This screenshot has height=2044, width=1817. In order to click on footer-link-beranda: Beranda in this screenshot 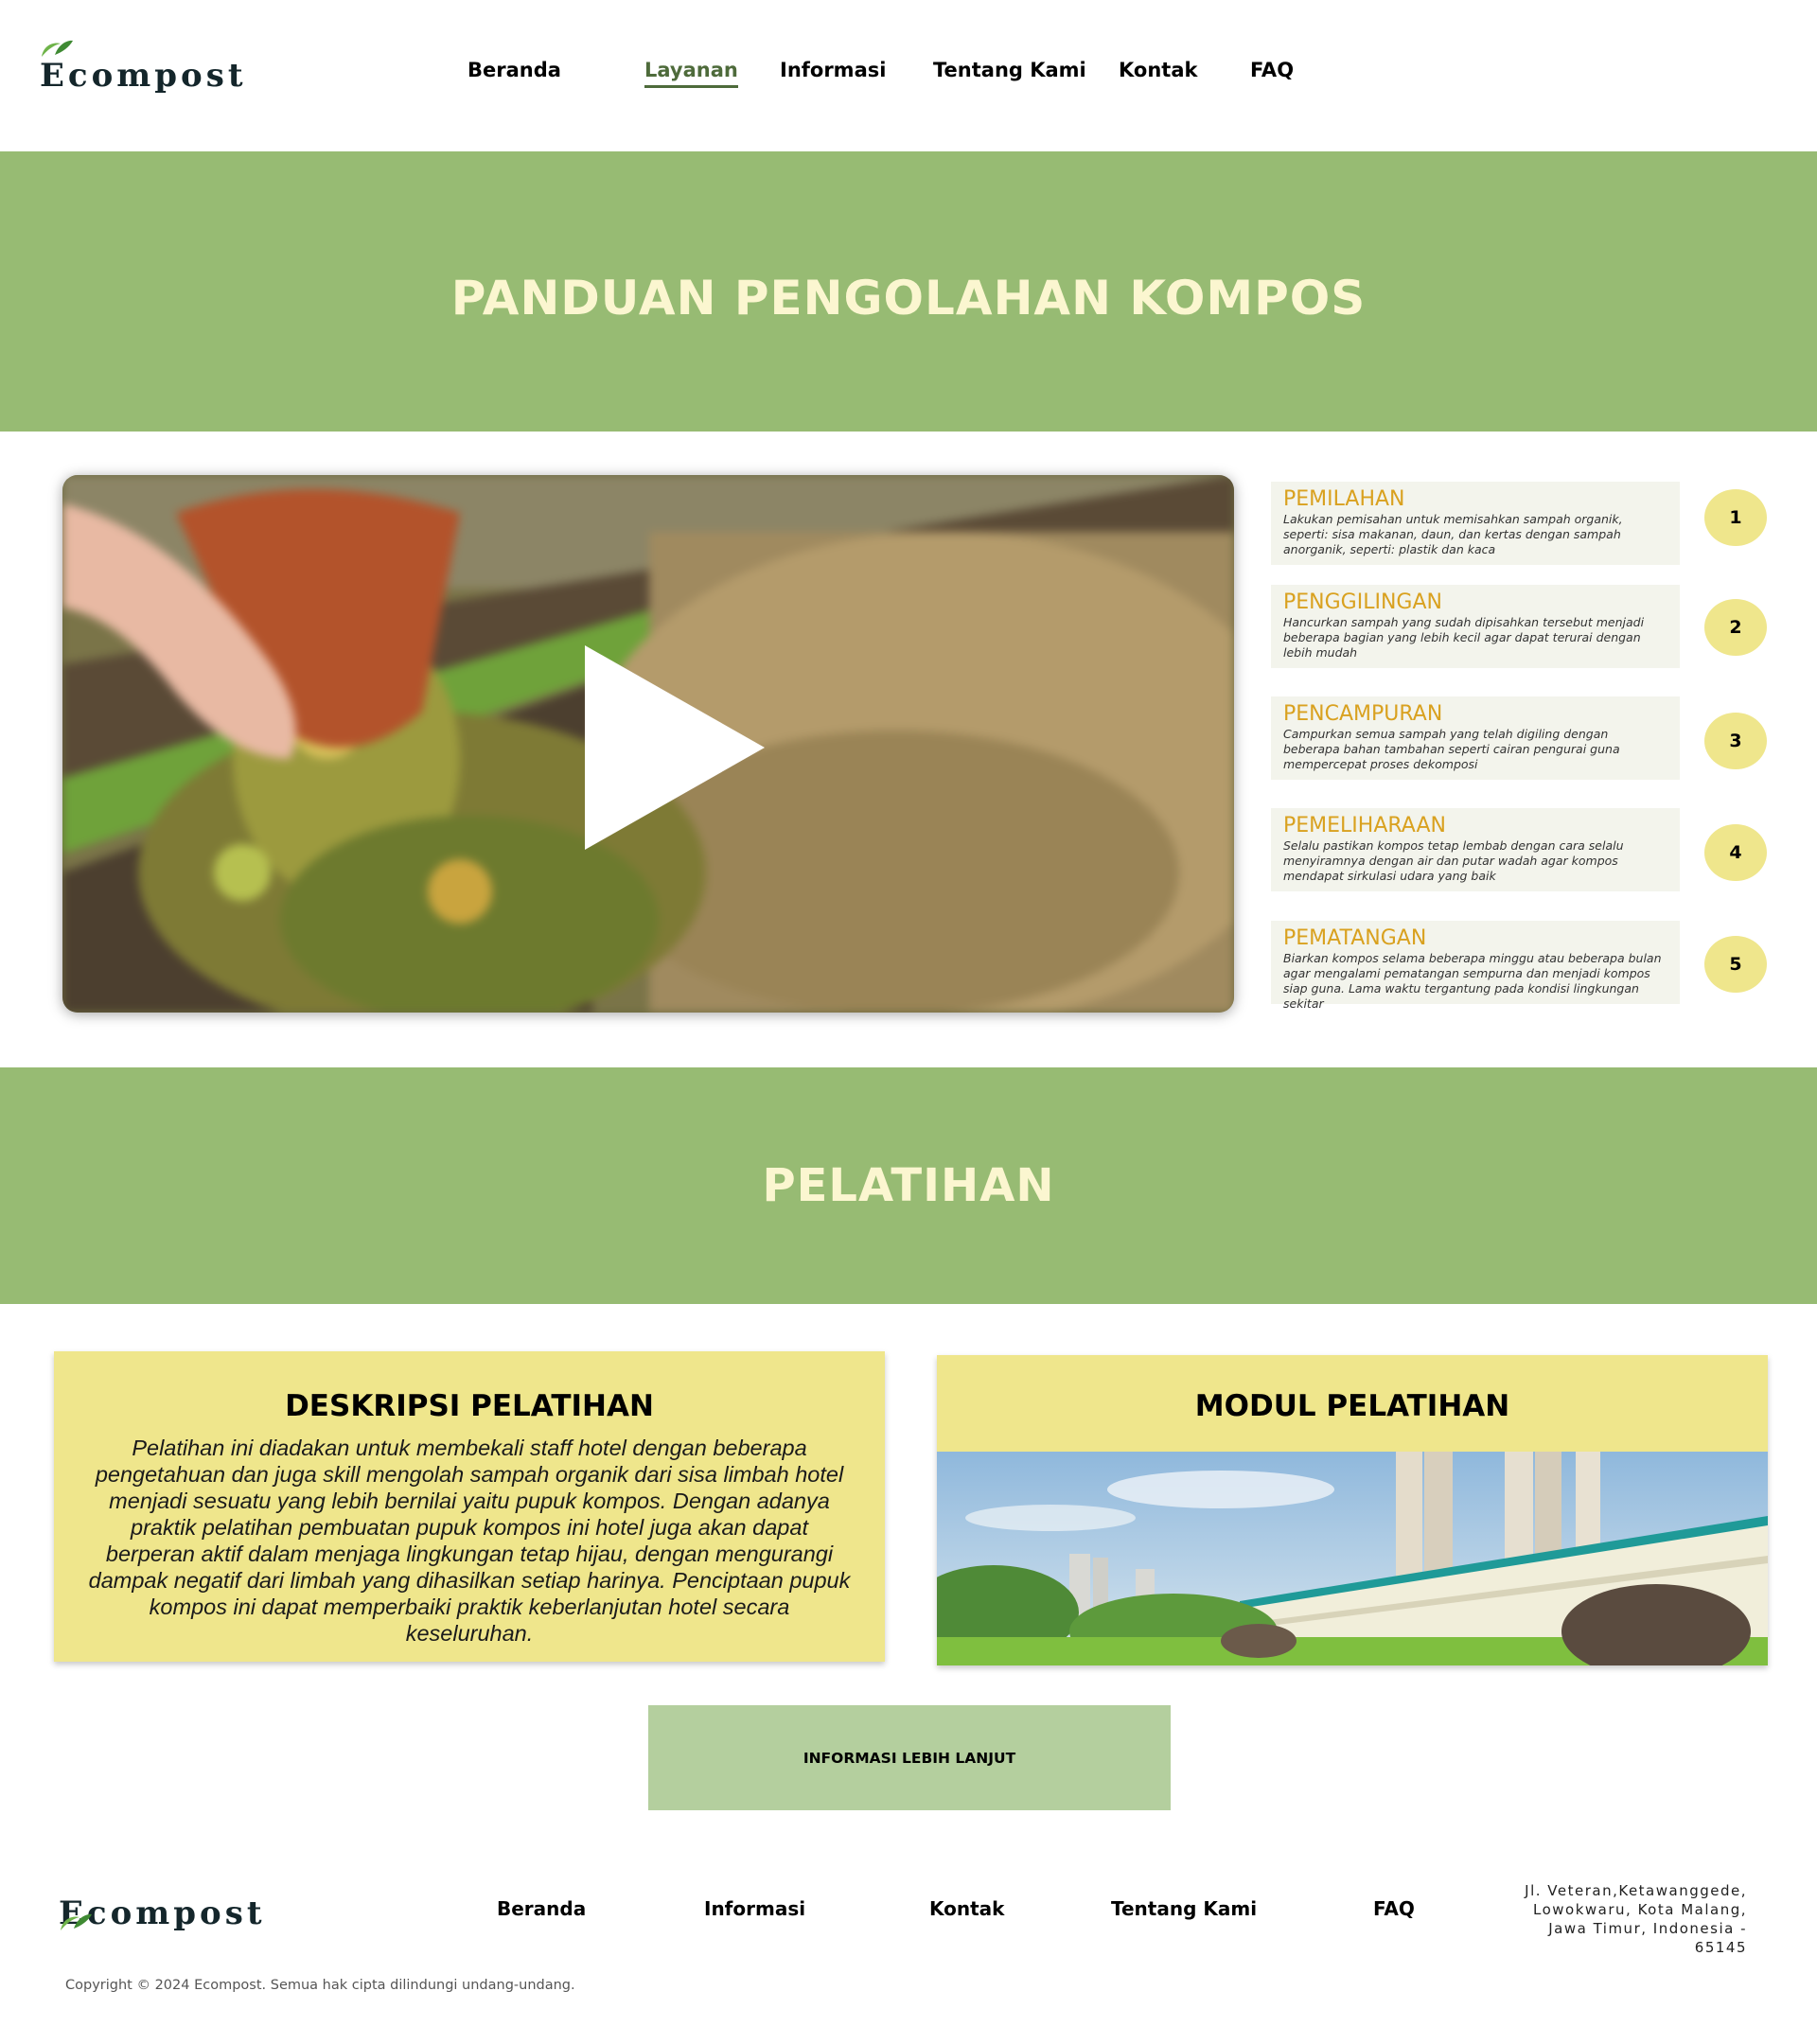, I will do `click(542, 1908)`.